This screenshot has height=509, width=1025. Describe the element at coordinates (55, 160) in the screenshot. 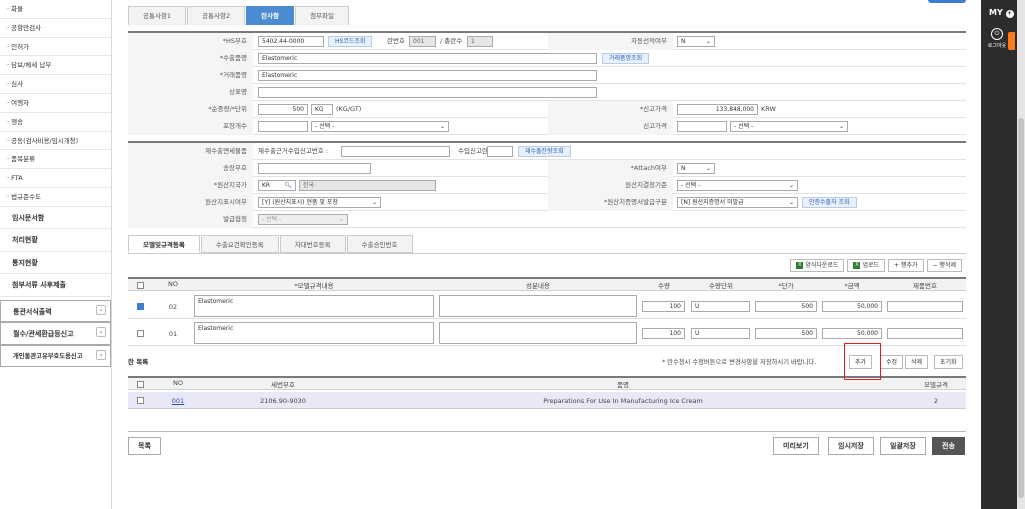

I see `sidebar-item: · 품목분류` at that location.